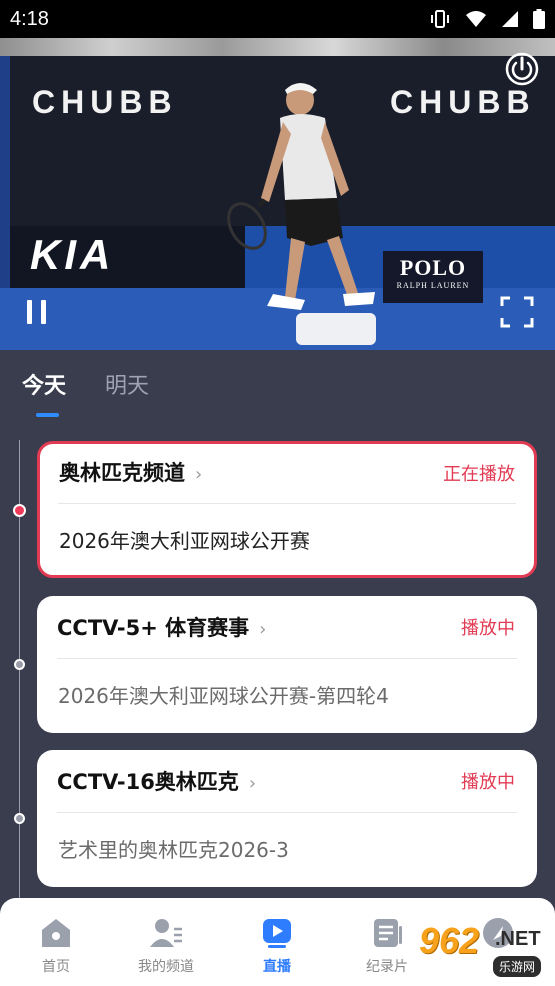  I want to click on card-program: 2026年澳大利亚网球公开赛-第四轮4, so click(223, 696).